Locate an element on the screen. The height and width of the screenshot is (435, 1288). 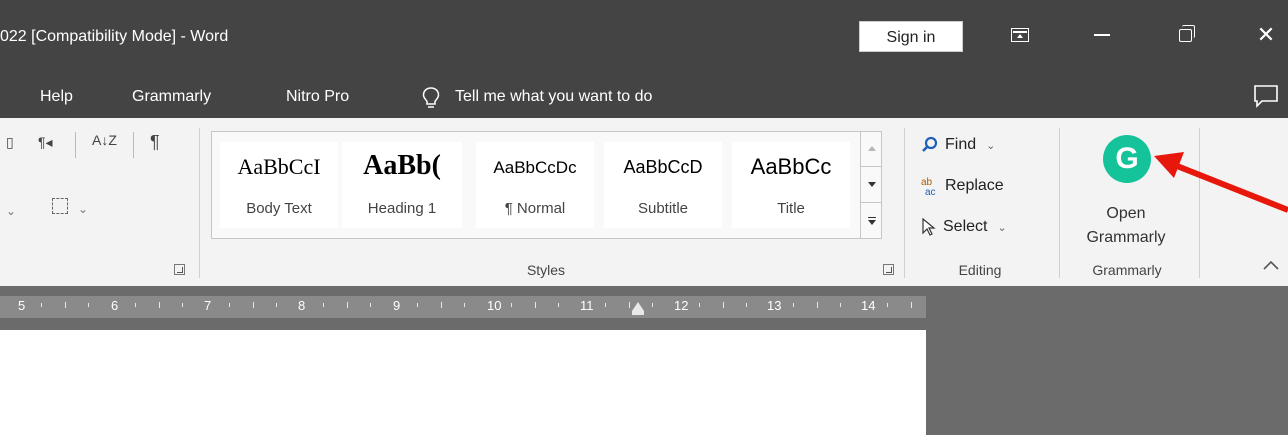
grammarly-logo-icon: G is located at coordinates (1127, 159).